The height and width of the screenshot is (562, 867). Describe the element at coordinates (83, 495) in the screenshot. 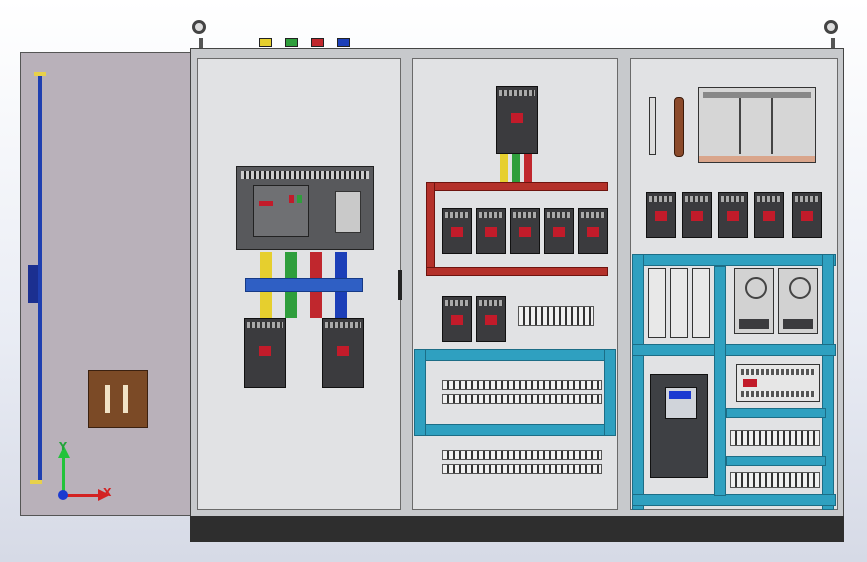

I see `x-axis-arrow` at that location.